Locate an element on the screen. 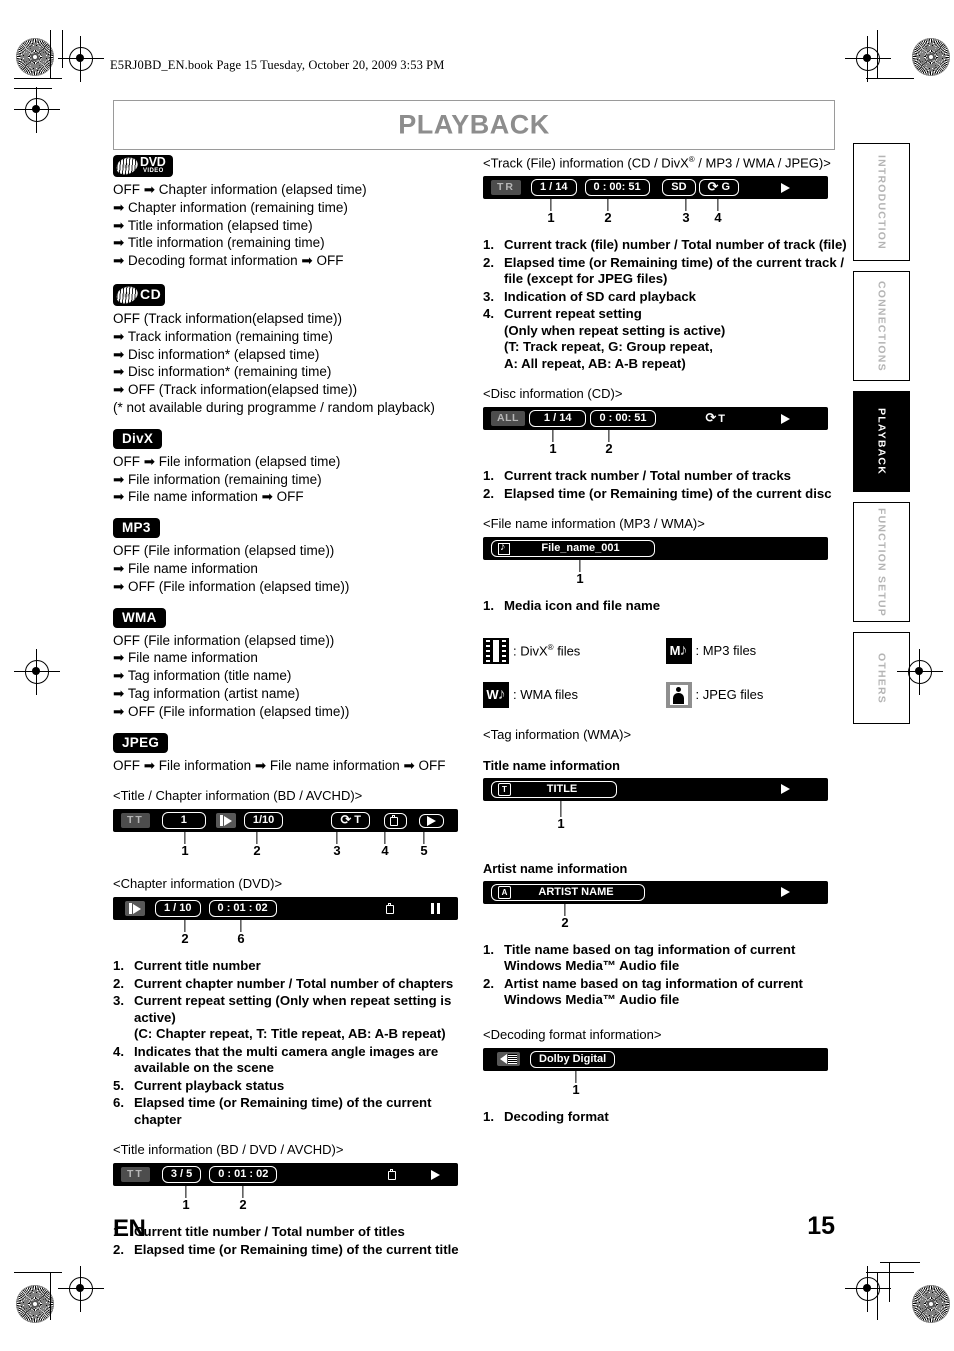 The image size is (954, 1351). note-item: 3. Indication of SD card playback is located at coordinates (665, 297).